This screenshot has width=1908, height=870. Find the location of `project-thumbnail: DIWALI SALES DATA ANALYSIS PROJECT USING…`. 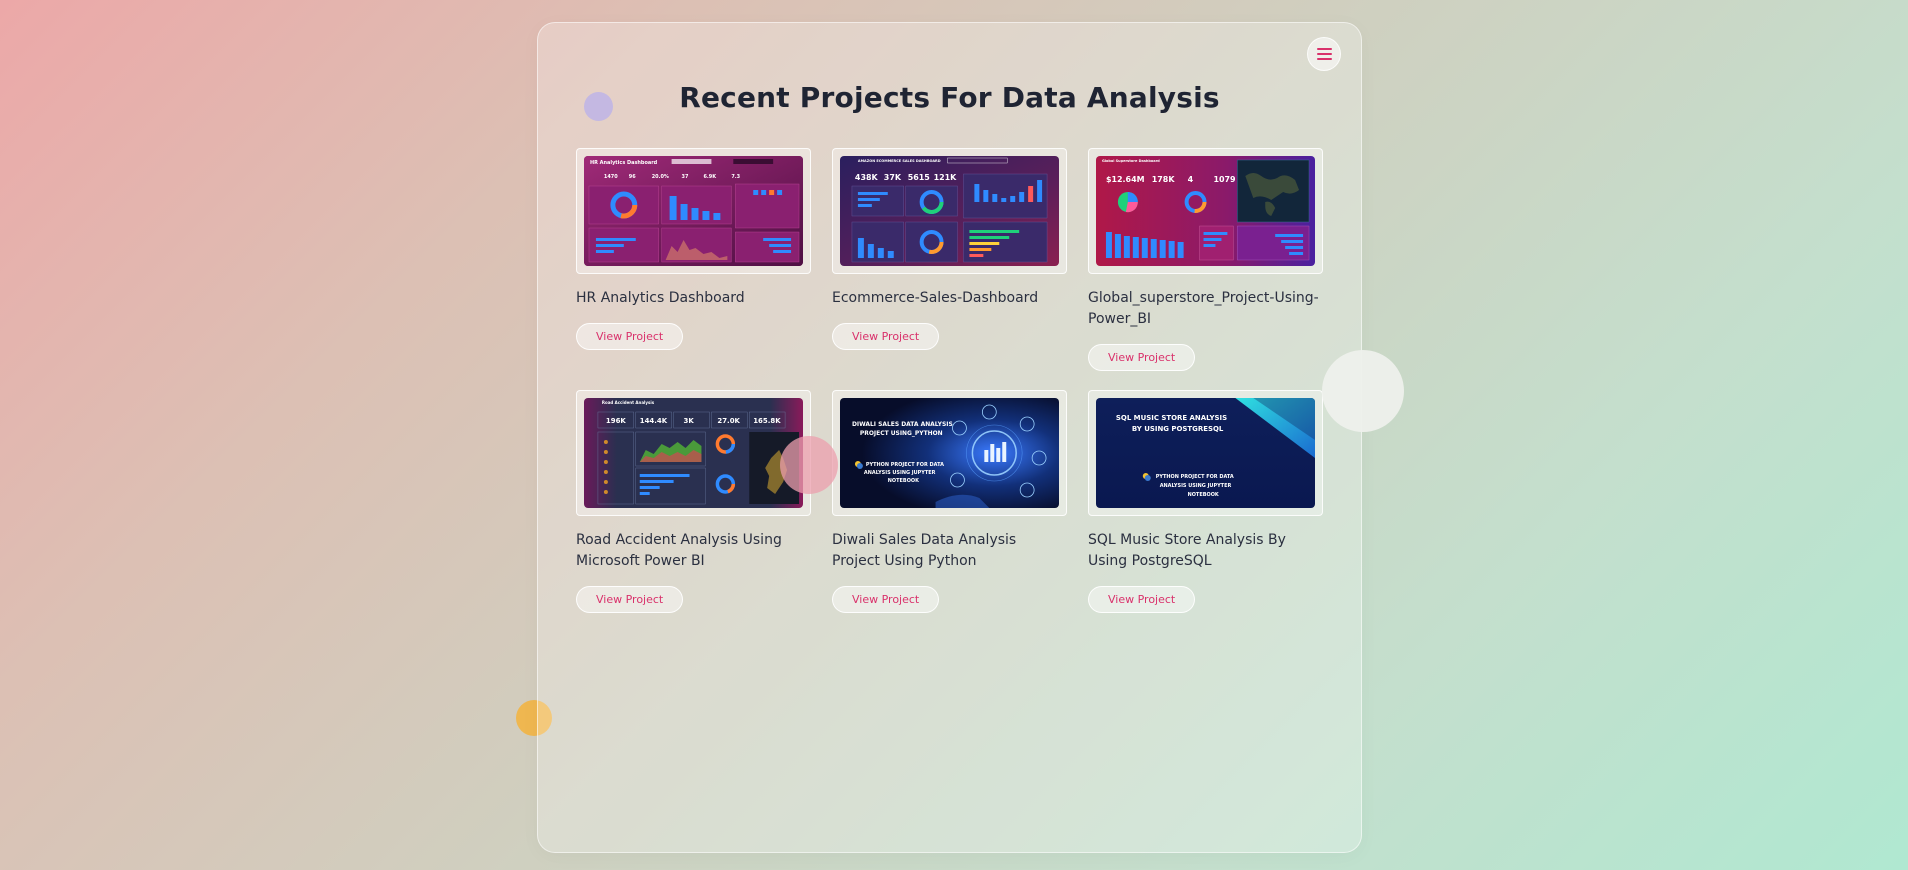

project-thumbnail: DIWALI SALES DATA ANALYSIS PROJECT USING… is located at coordinates (949, 453).